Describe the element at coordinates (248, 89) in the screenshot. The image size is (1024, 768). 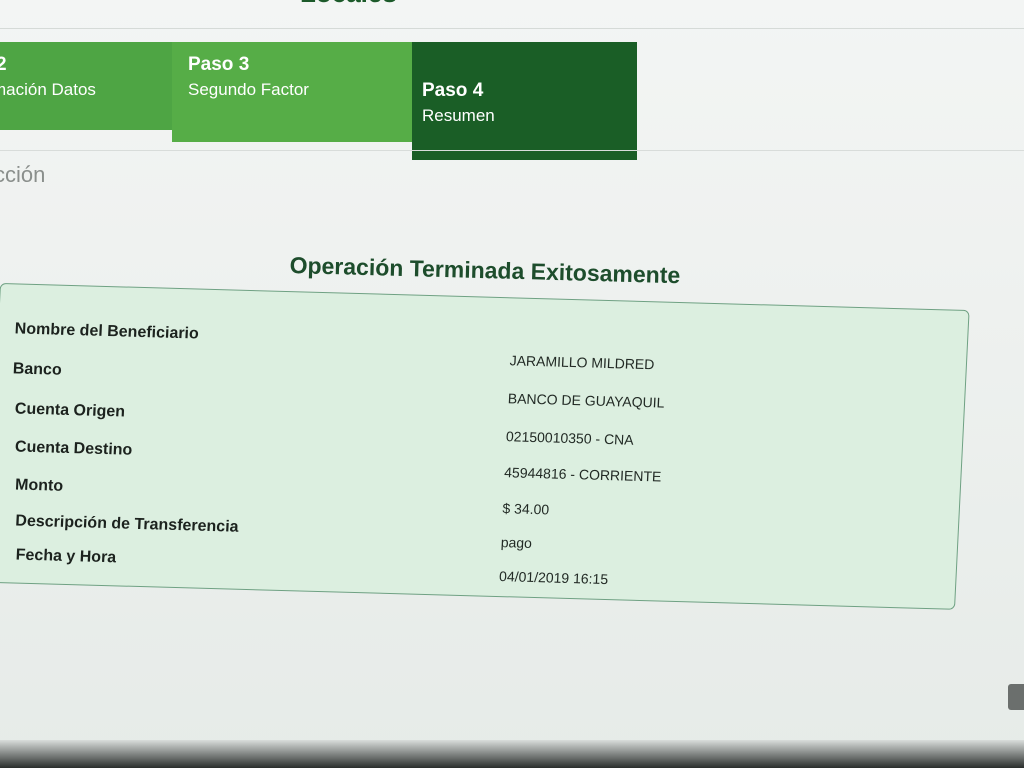
I see `step-3-label: Segundo Factor` at that location.